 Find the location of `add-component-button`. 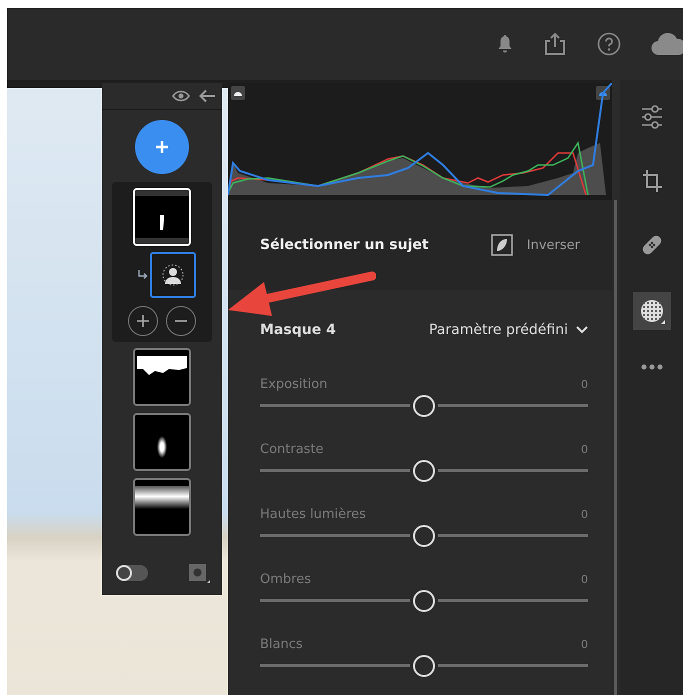

add-component-button is located at coordinates (143, 321).